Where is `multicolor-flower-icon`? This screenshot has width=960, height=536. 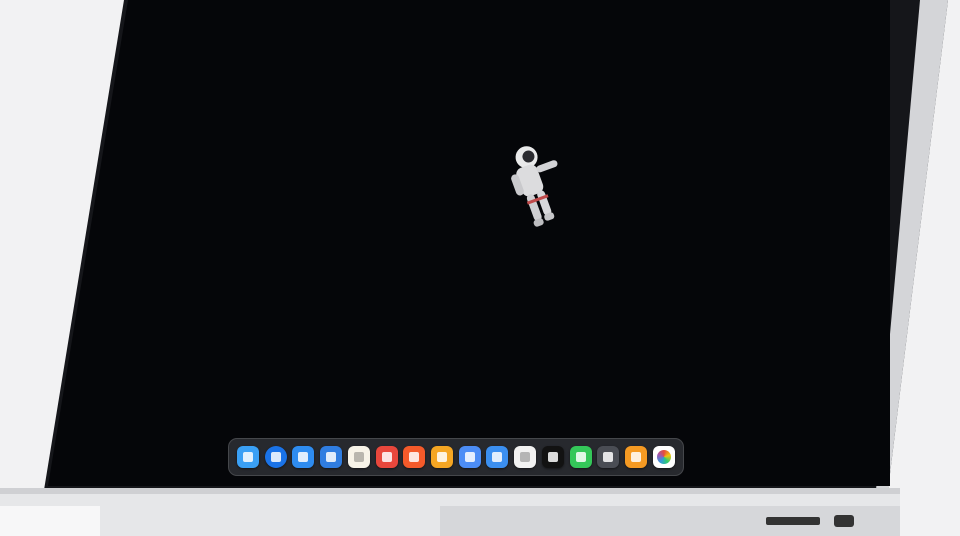 multicolor-flower-icon is located at coordinates (663, 457).